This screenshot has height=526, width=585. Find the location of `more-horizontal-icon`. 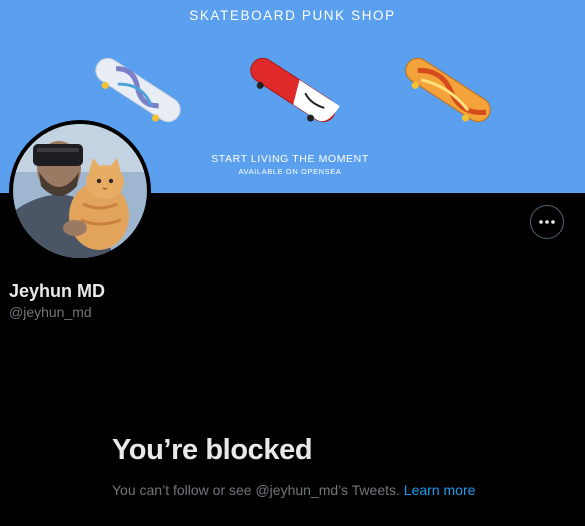

more-horizontal-icon is located at coordinates (547, 222).